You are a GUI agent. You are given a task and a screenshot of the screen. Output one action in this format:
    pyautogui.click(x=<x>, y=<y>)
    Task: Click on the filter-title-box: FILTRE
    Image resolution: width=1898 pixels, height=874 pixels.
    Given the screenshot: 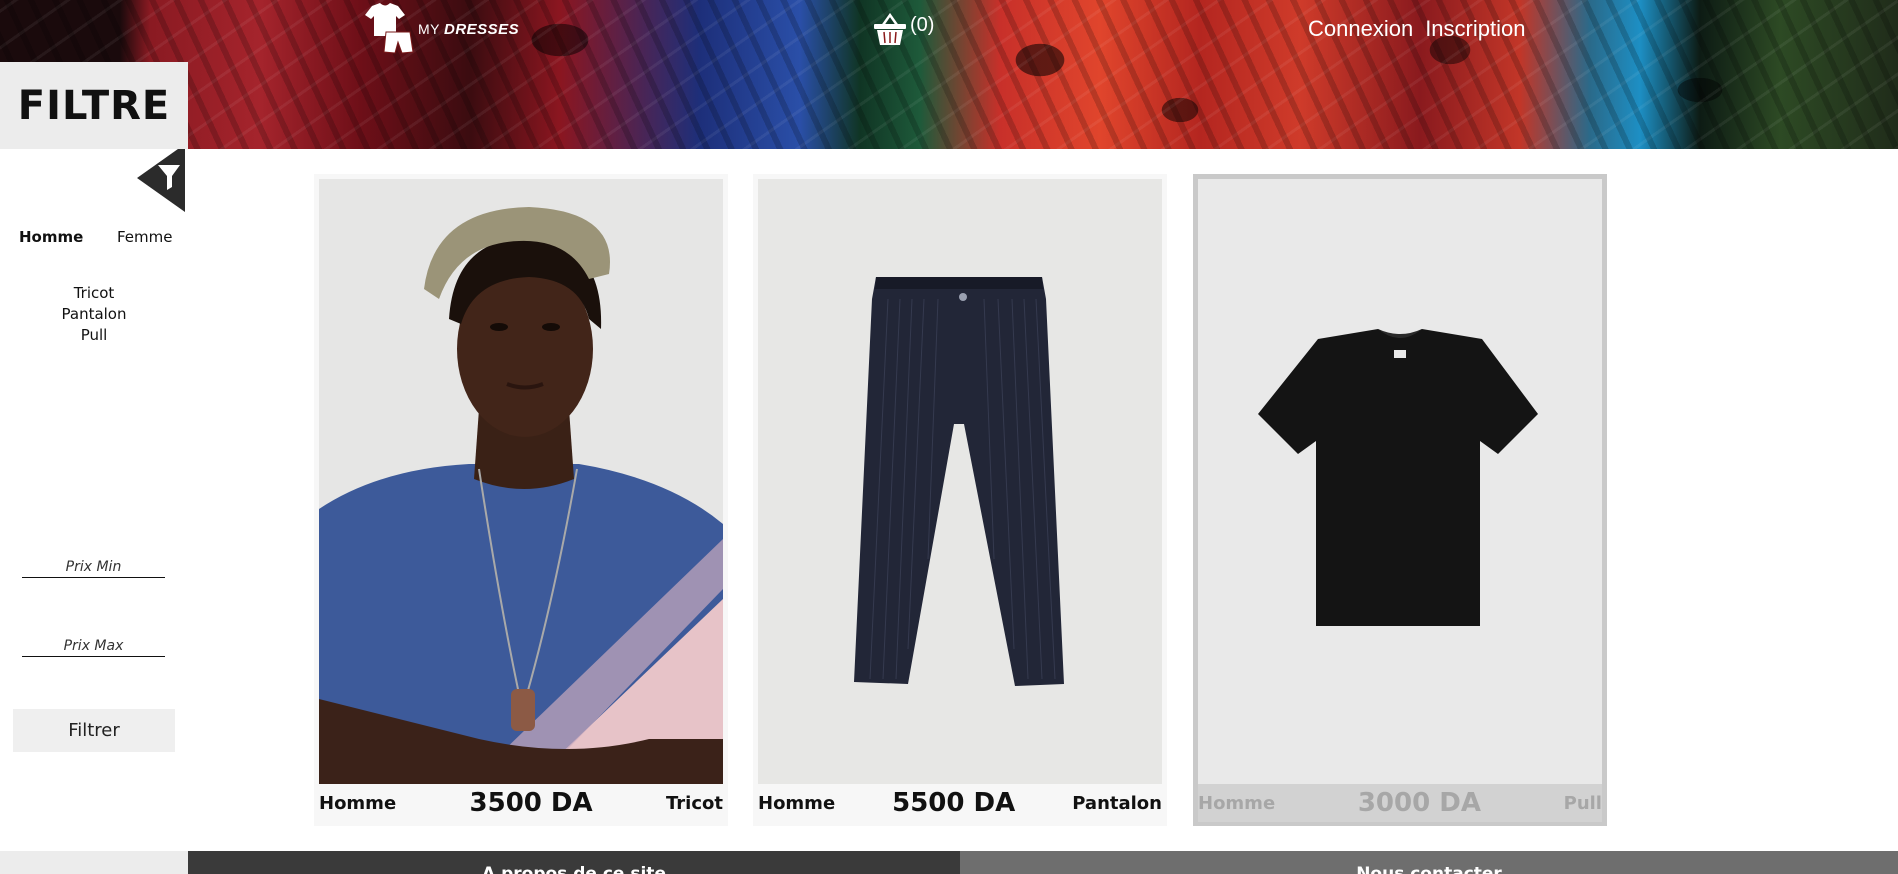 What is the action you would take?
    pyautogui.click(x=94, y=105)
    